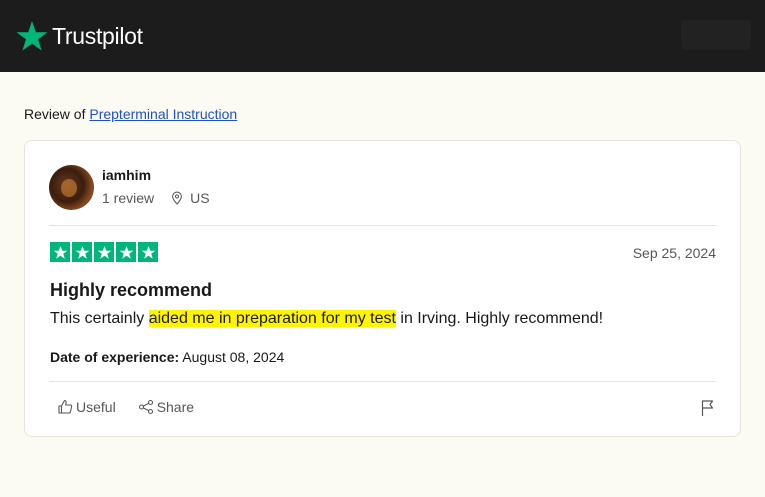 Image resolution: width=765 pixels, height=497 pixels. Describe the element at coordinates (115, 357) in the screenshot. I see `experience-label: Date of experience:` at that location.